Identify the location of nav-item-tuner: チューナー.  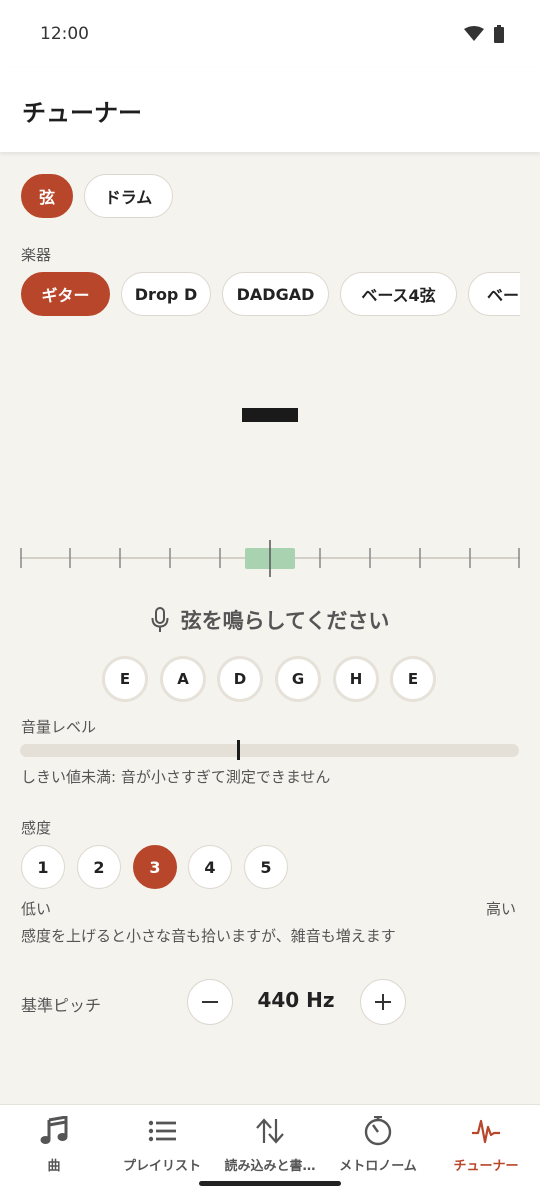
(486, 1147).